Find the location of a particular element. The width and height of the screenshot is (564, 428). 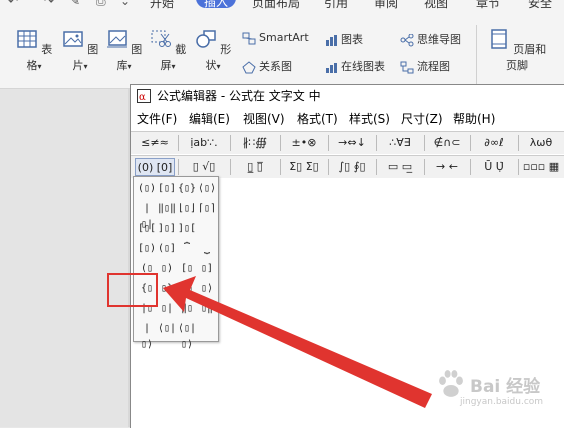

ribbon-divider is located at coordinates (476, 55).